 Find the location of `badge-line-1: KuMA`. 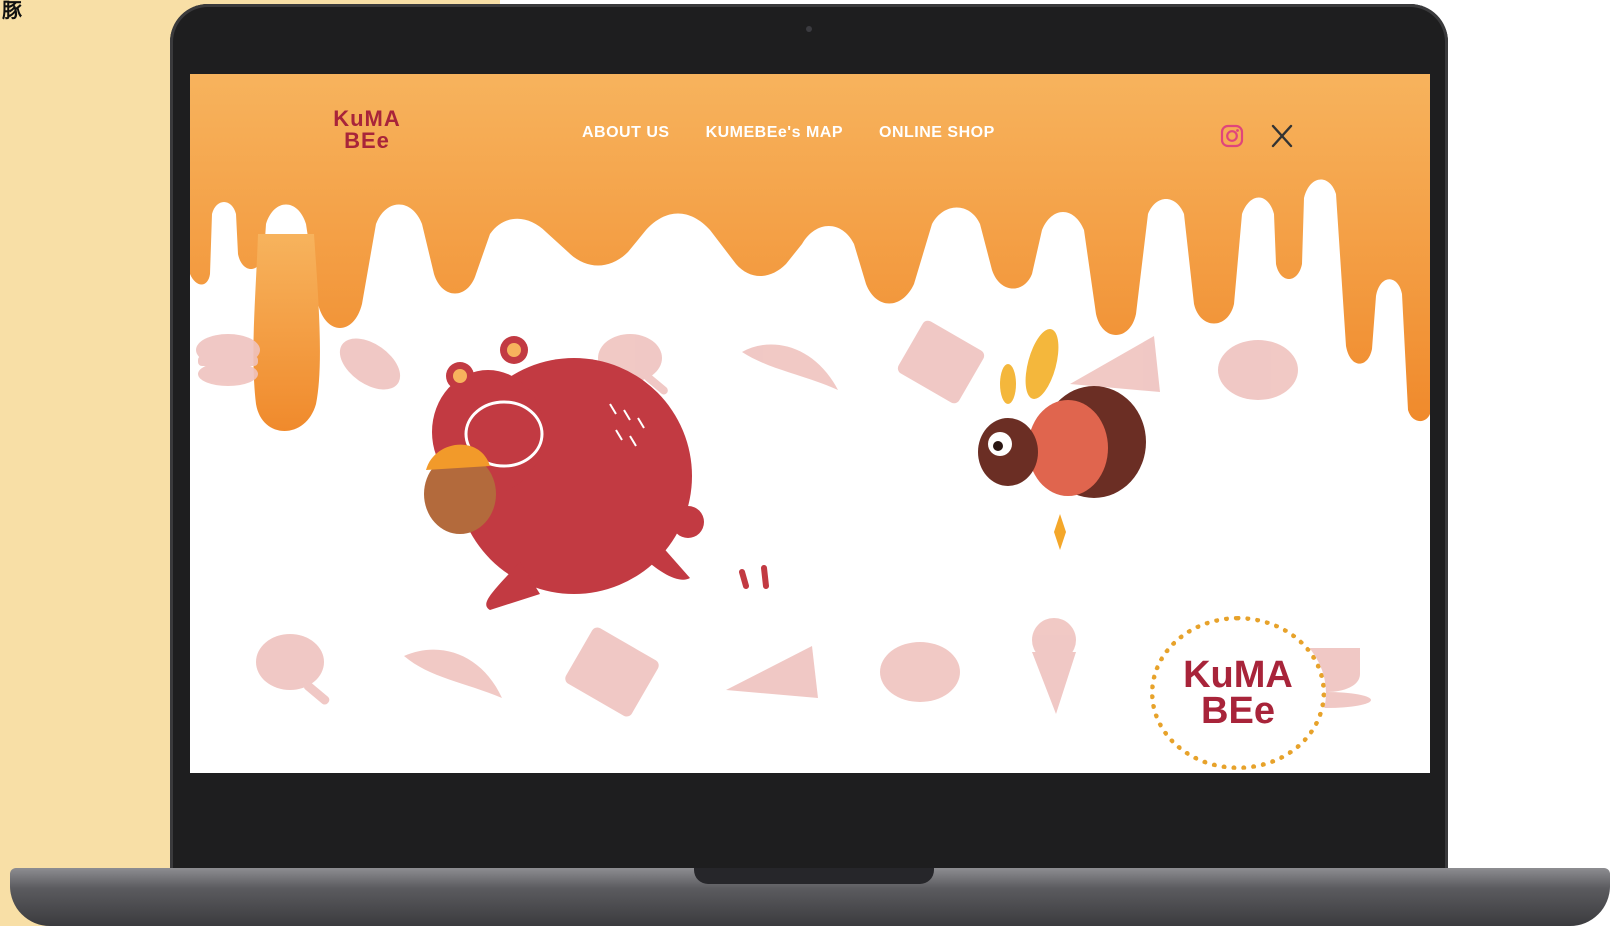

badge-line-1: KuMA is located at coordinates (1238, 675).